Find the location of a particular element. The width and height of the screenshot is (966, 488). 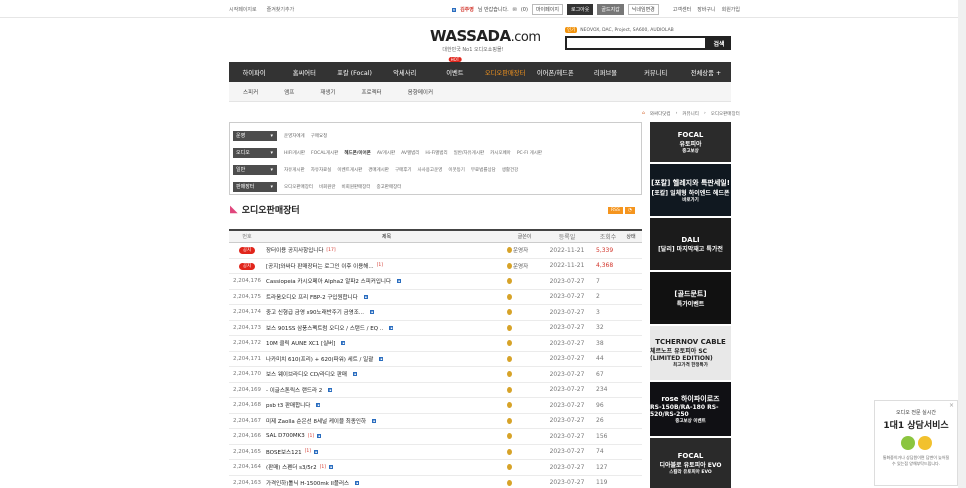

category-link: 자유게시판 is located at coordinates (294, 170).